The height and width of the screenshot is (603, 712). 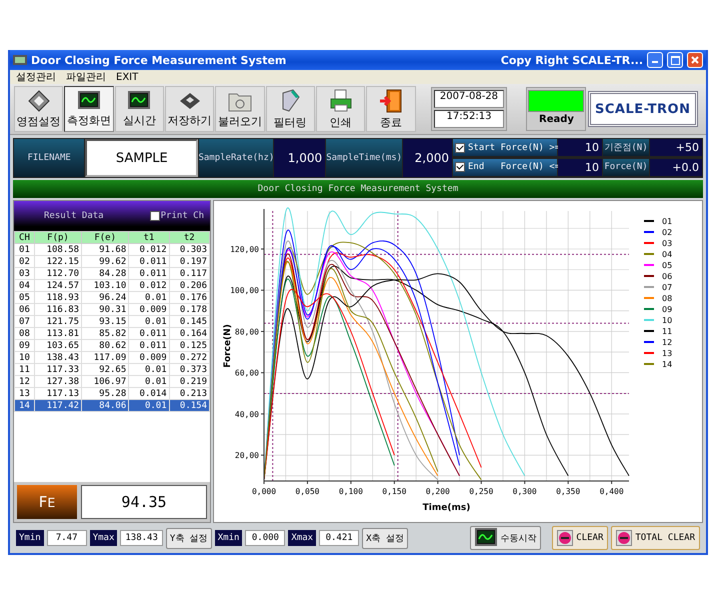 What do you see at coordinates (144, 502) in the screenshot?
I see `fe-value: 94.35` at bounding box center [144, 502].